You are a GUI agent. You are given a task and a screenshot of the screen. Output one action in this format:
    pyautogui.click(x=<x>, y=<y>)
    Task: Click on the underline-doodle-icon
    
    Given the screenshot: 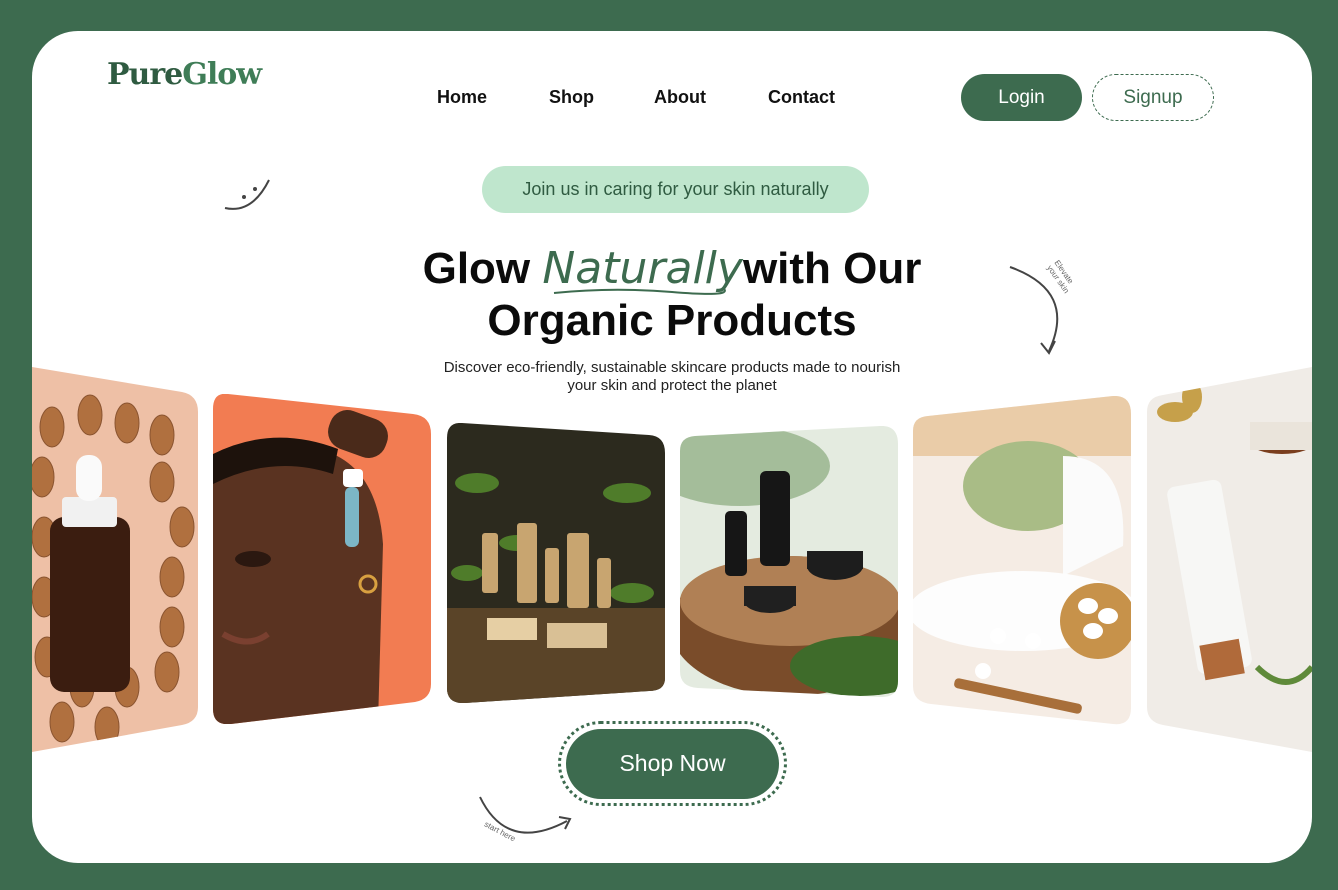 What is the action you would take?
    pyautogui.click(x=639, y=291)
    